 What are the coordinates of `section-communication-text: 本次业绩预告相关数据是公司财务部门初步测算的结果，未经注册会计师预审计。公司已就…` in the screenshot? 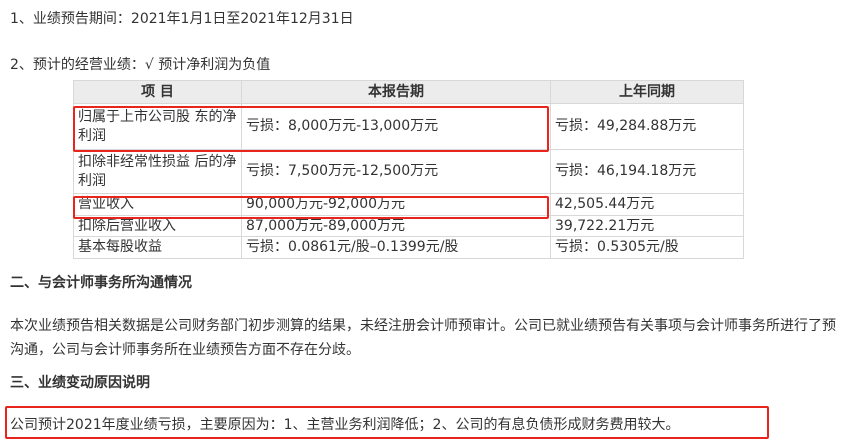 It's located at (423, 338).